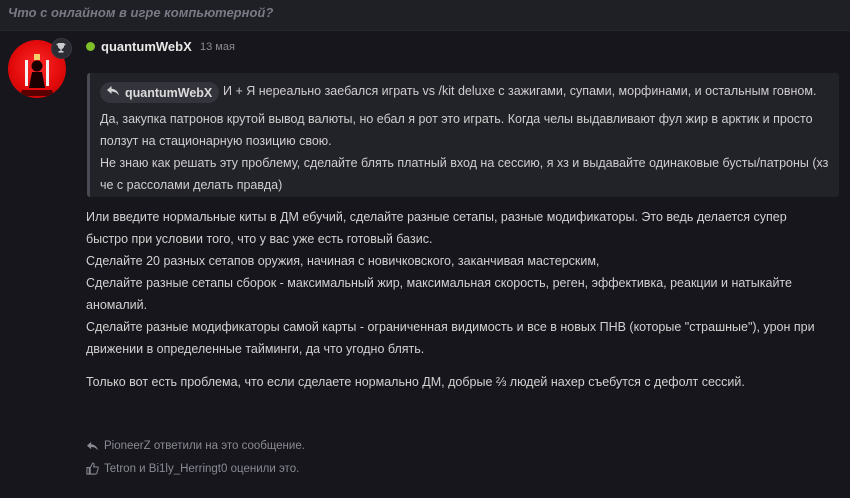  Describe the element at coordinates (140, 12) in the screenshot. I see `topic-title: Что с онлайном в игре компьютерной?` at that location.